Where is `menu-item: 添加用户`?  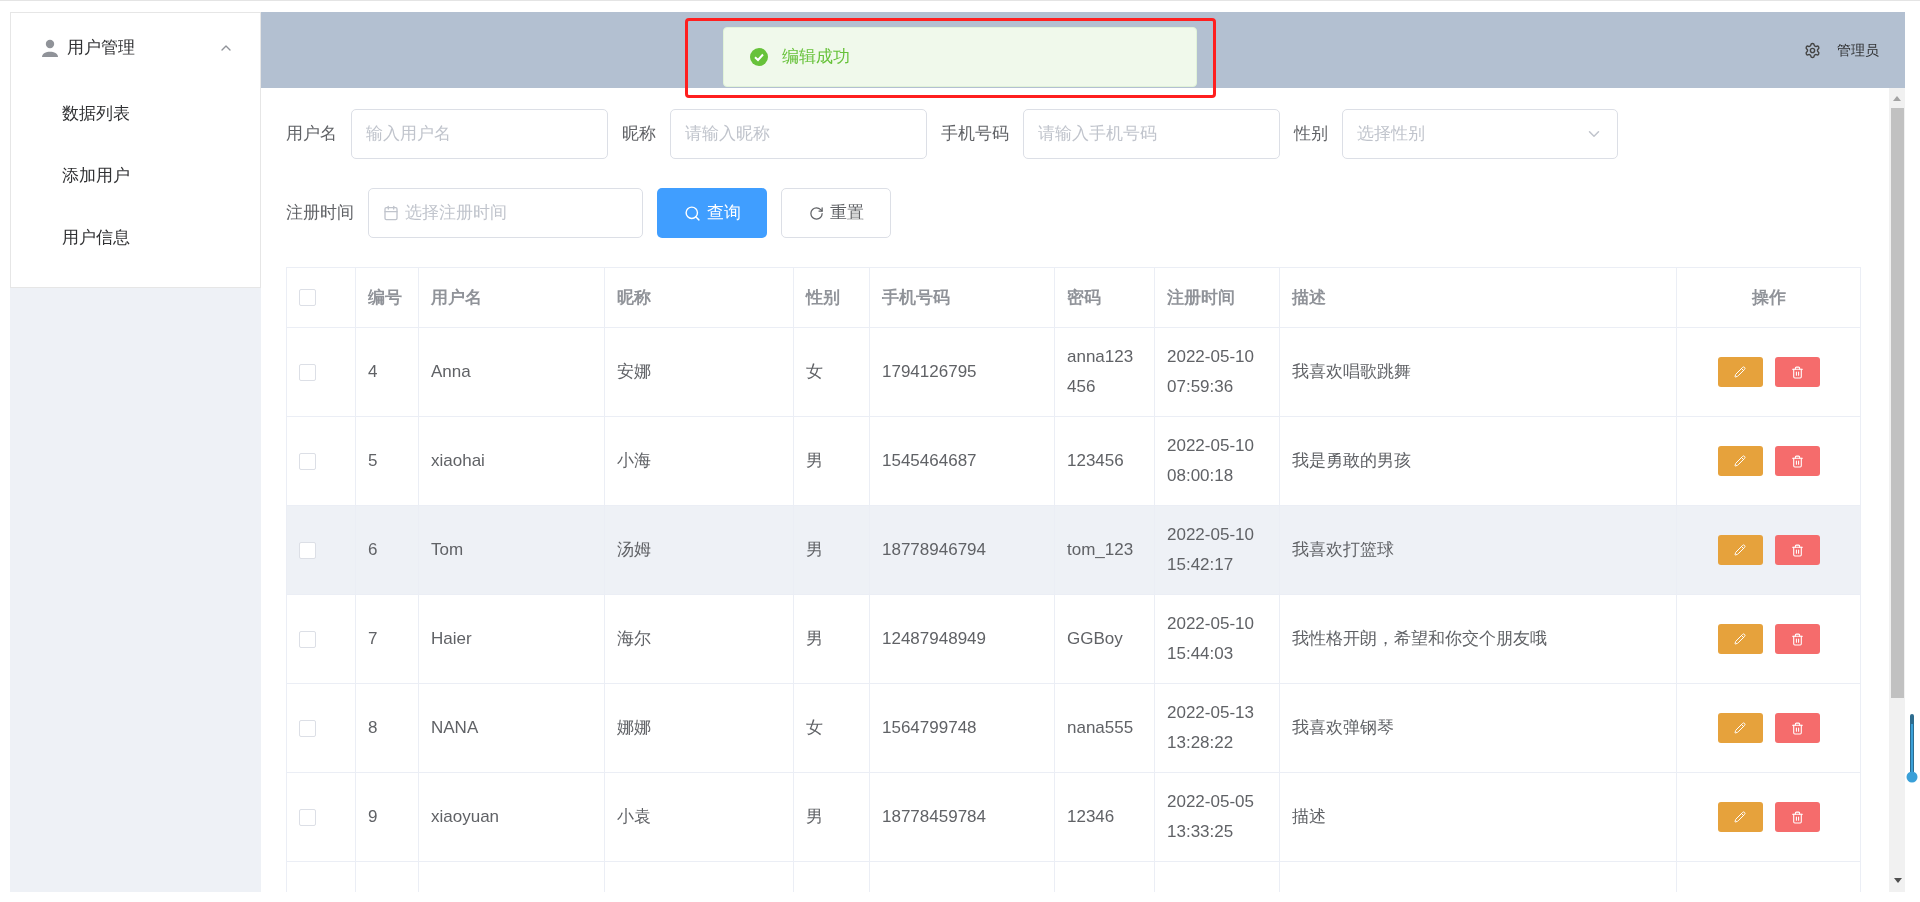 menu-item: 添加用户 is located at coordinates (135, 176).